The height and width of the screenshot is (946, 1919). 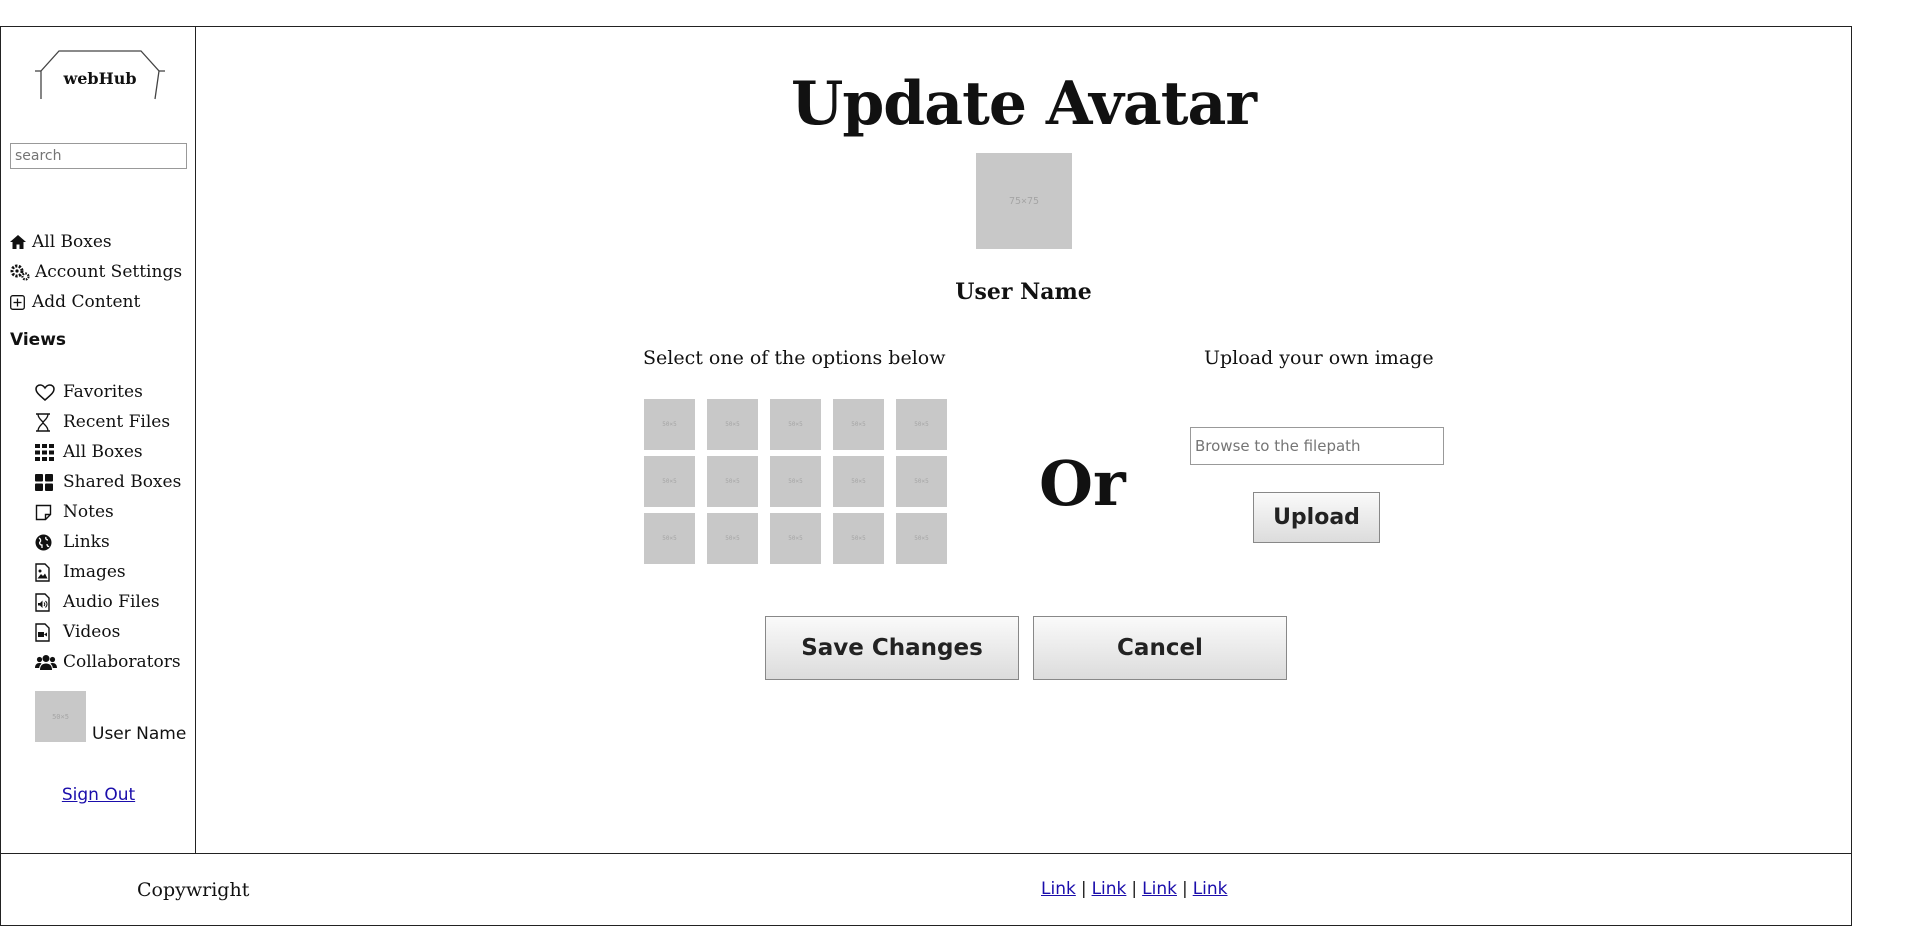 What do you see at coordinates (1082, 483) in the screenshot?
I see `or-divider-text: Or` at bounding box center [1082, 483].